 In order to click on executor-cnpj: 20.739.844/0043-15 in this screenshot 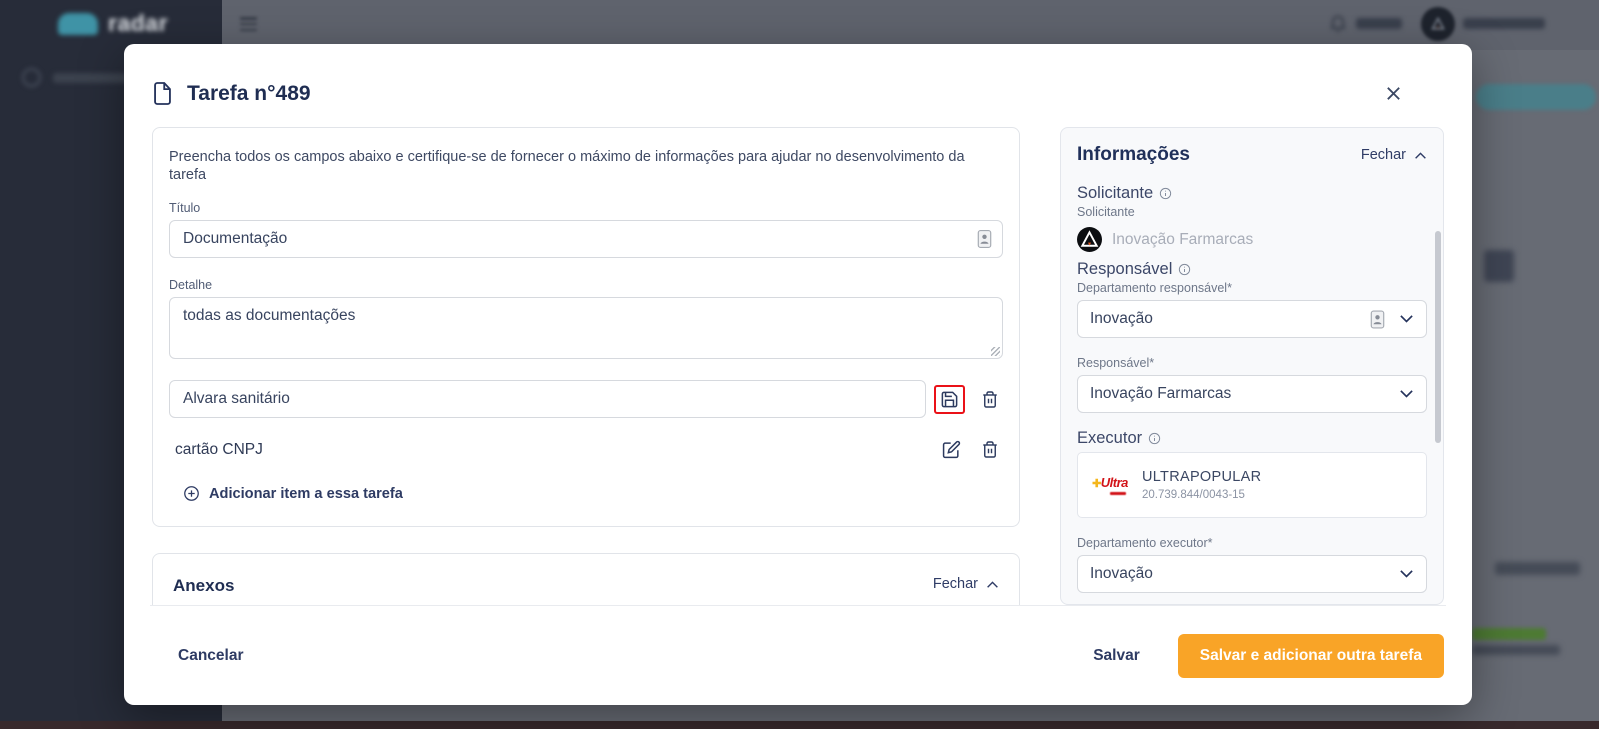, I will do `click(1193, 495)`.